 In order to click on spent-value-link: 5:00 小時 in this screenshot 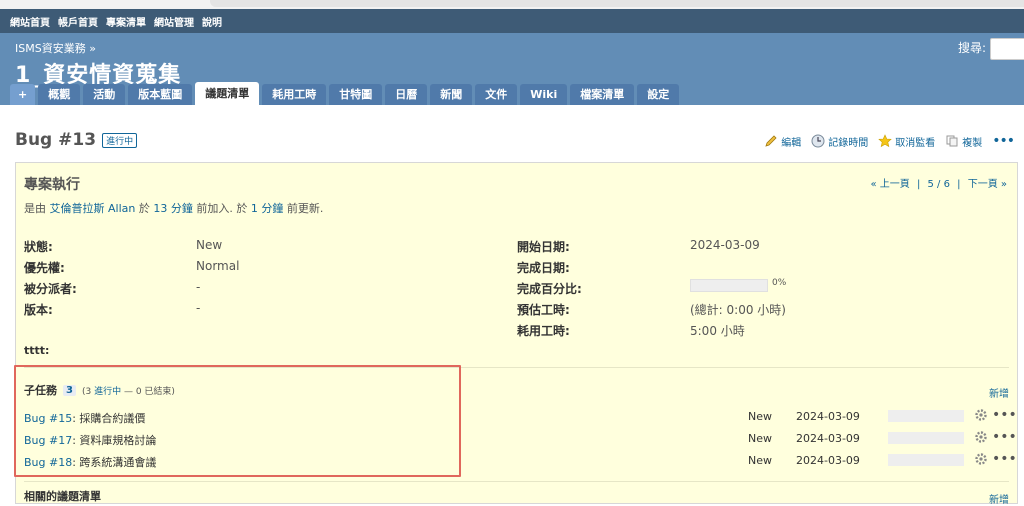, I will do `click(717, 330)`.